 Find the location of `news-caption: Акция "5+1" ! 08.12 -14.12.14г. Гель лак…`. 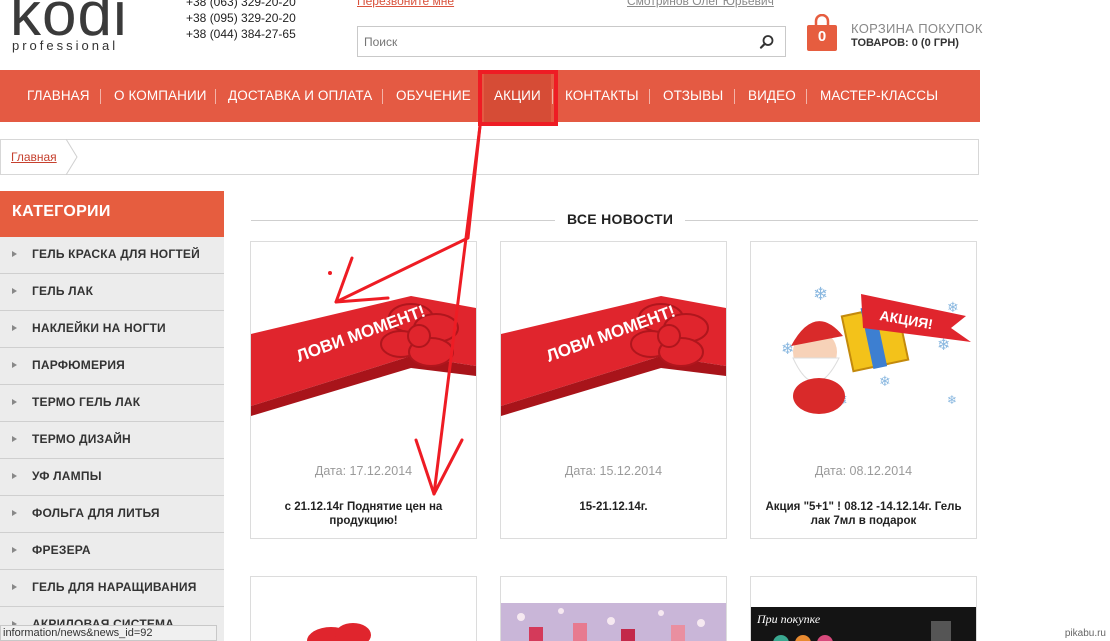

news-caption: Акция "5+1" ! 08.12 -14.12.14г. Гель лак… is located at coordinates (863, 514).